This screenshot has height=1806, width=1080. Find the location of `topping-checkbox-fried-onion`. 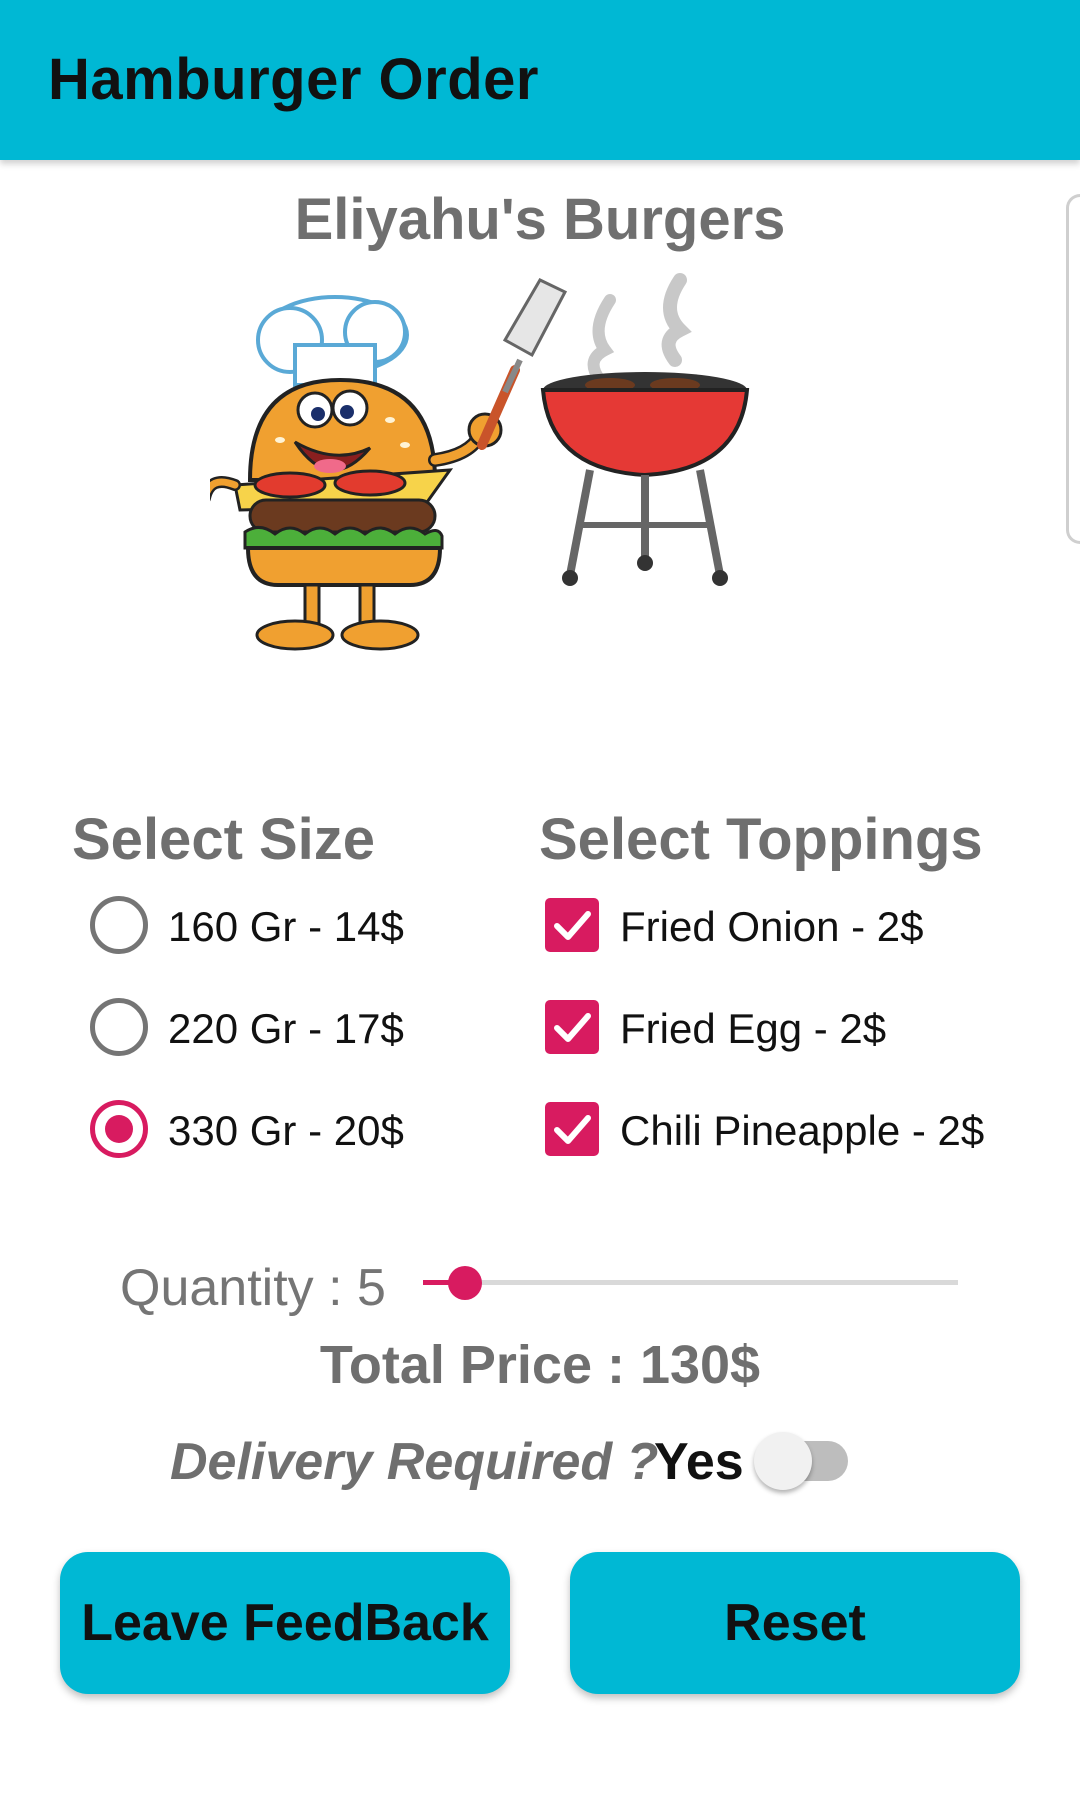

topping-checkbox-fried-onion is located at coordinates (572, 925).